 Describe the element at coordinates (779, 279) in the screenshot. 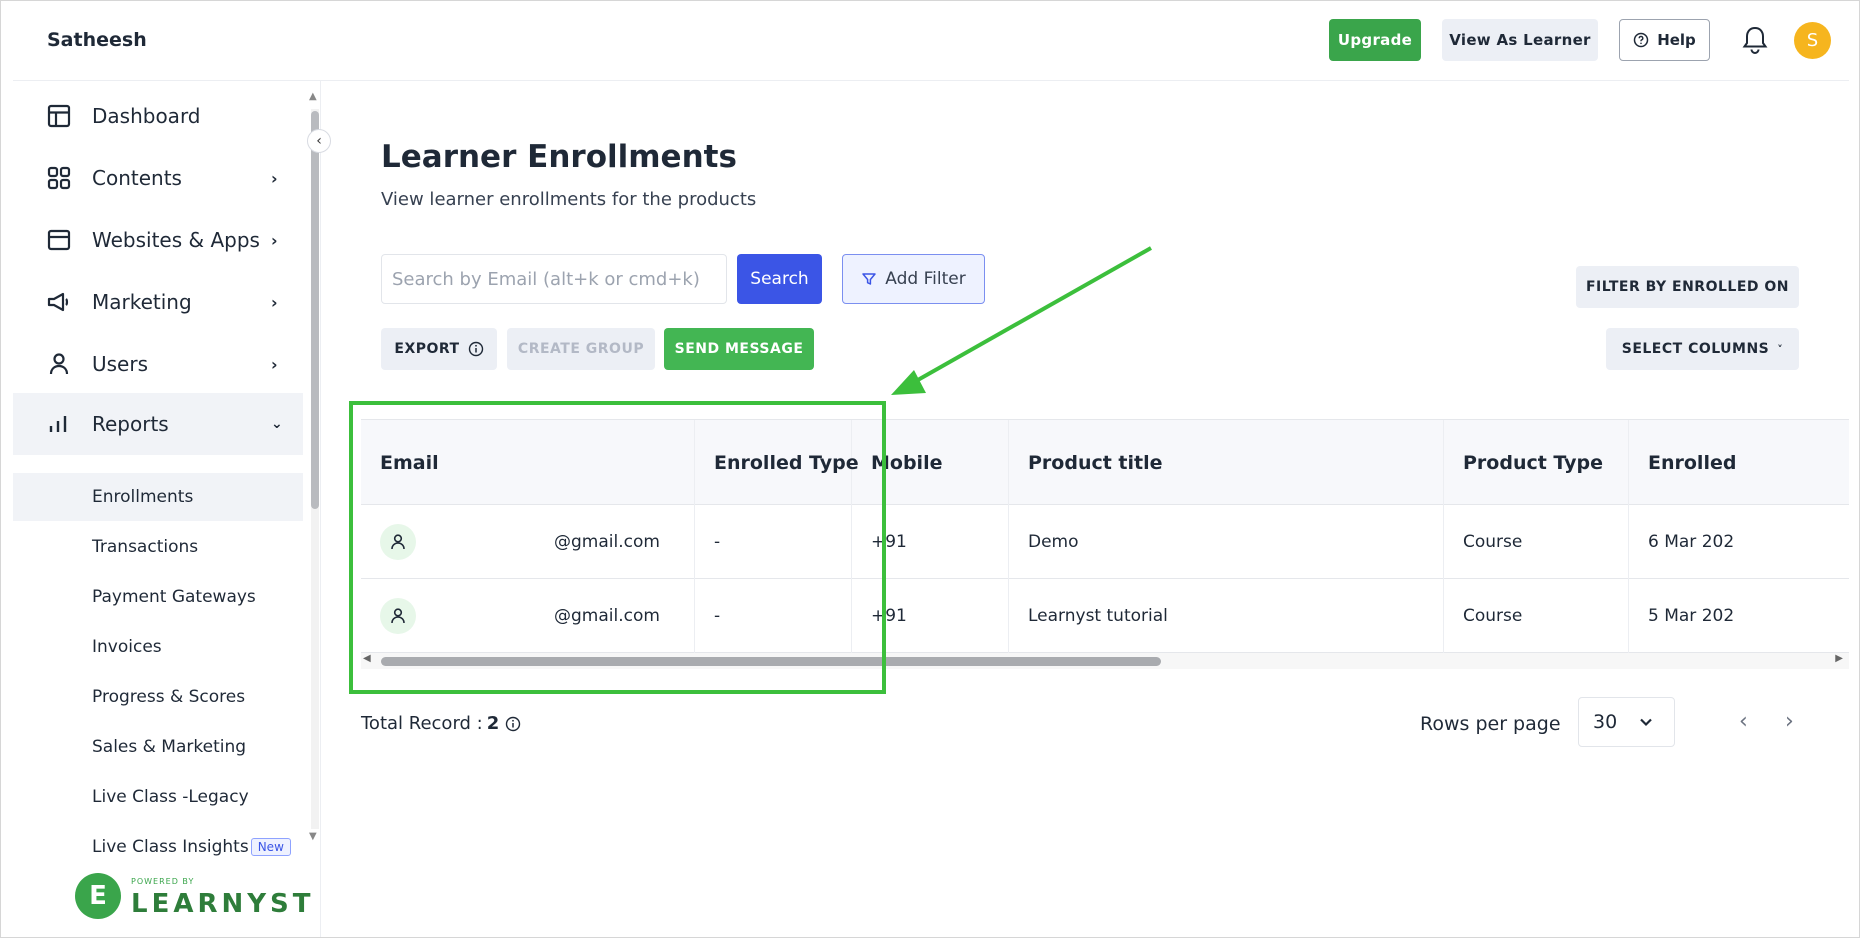

I see `search-button: Search` at that location.